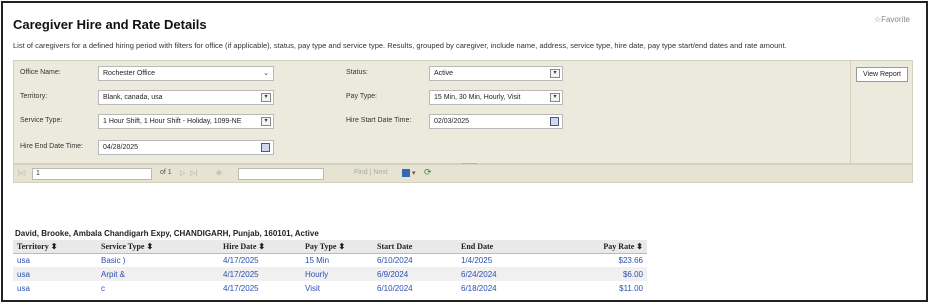 The image size is (929, 303). What do you see at coordinates (337, 247) in the screenshot?
I see `col-pay-type: Pay Type ⬍` at bounding box center [337, 247].